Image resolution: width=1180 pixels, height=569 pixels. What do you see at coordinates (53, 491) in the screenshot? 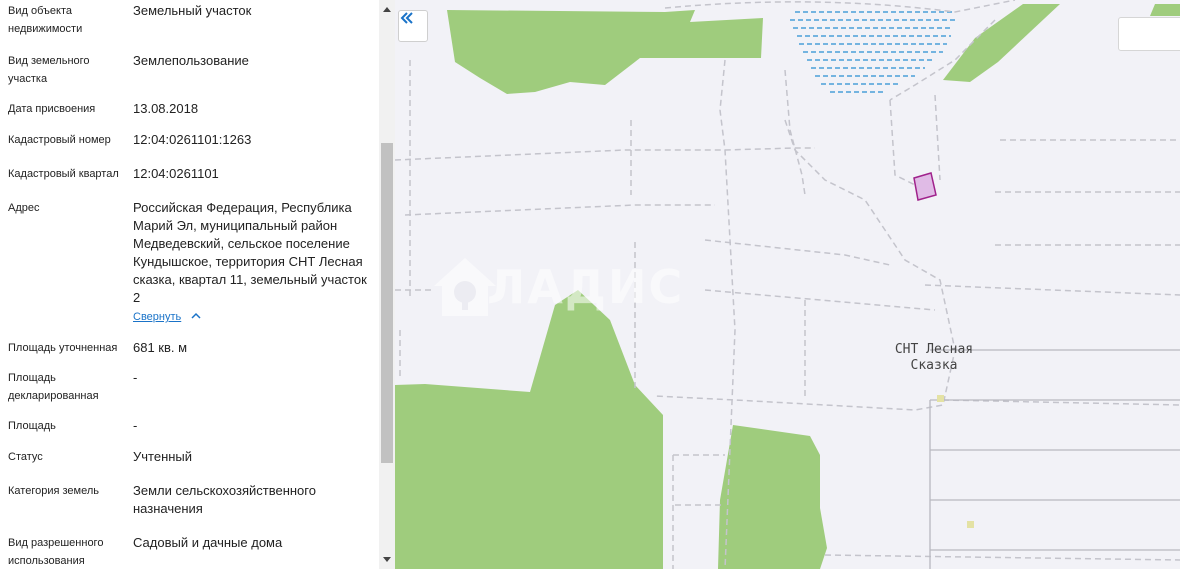
I see `field-label: Категория земель` at bounding box center [53, 491].